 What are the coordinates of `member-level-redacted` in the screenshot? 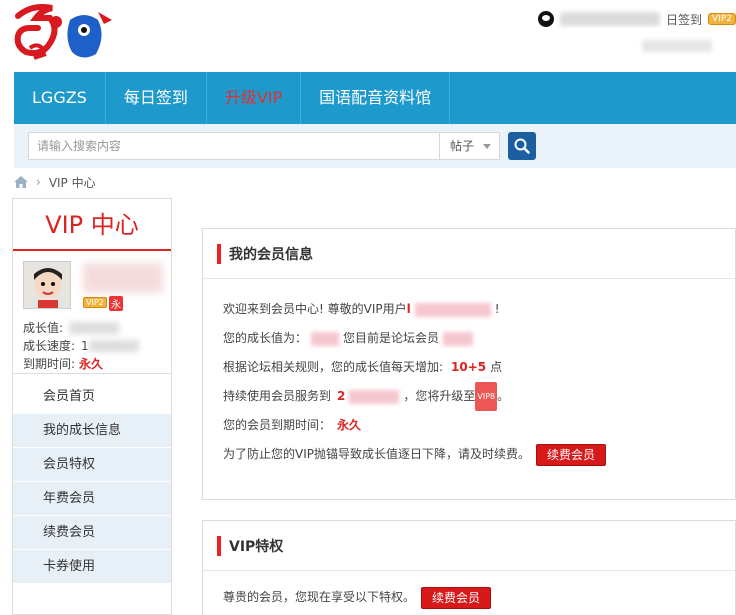 It's located at (458, 338).